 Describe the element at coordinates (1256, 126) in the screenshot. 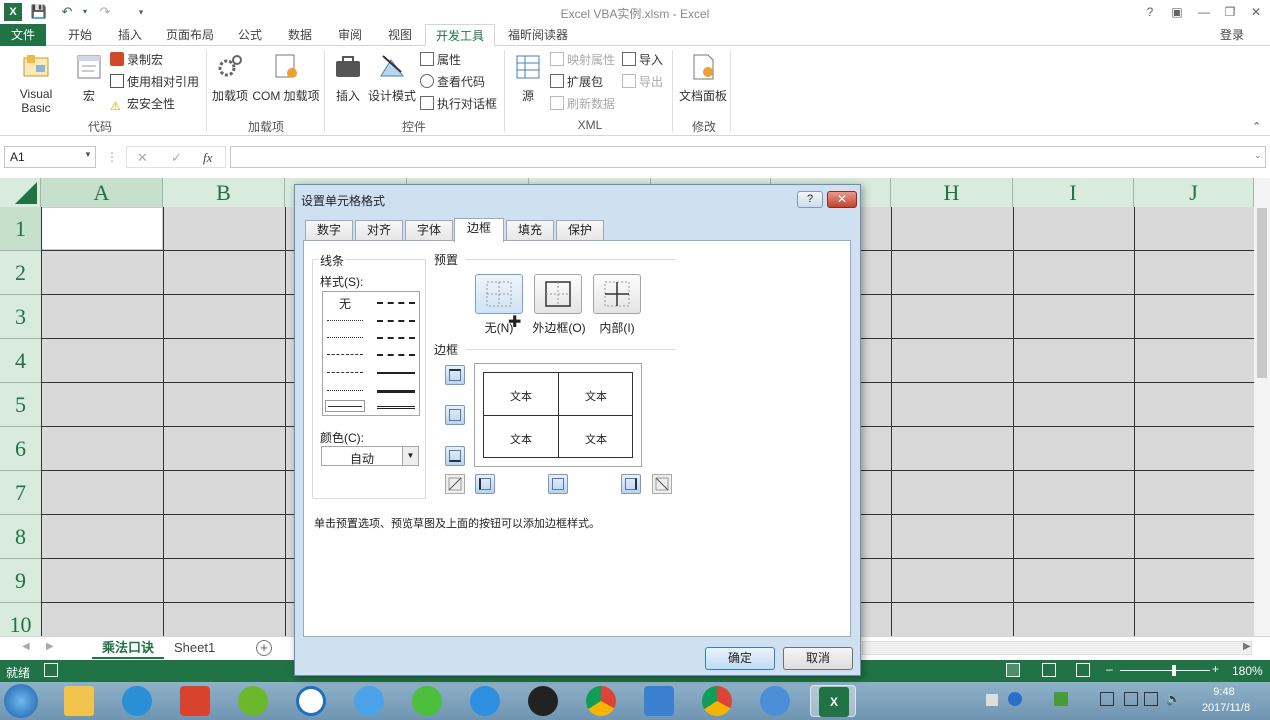

I see `collapse-ribbon-icon: ⌃` at that location.